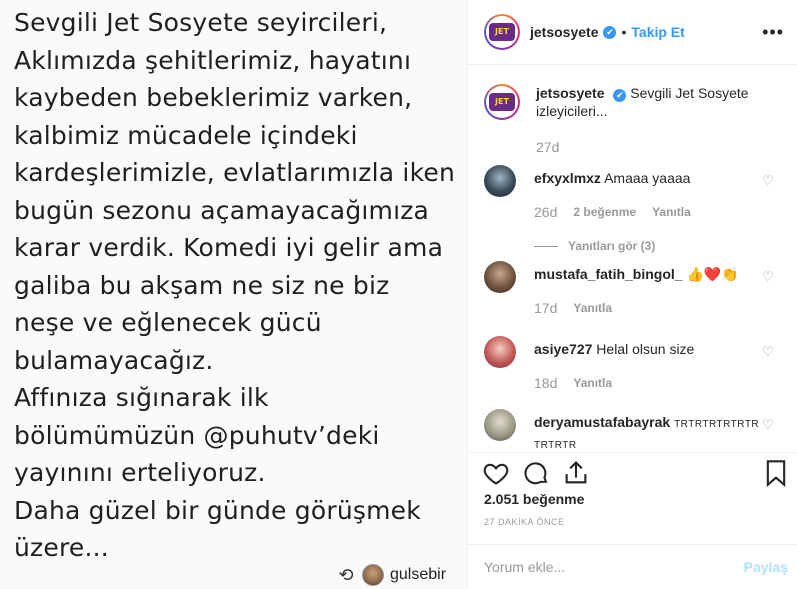  Describe the element at coordinates (632, 472) in the screenshot. I see `post-actions-bar` at that location.